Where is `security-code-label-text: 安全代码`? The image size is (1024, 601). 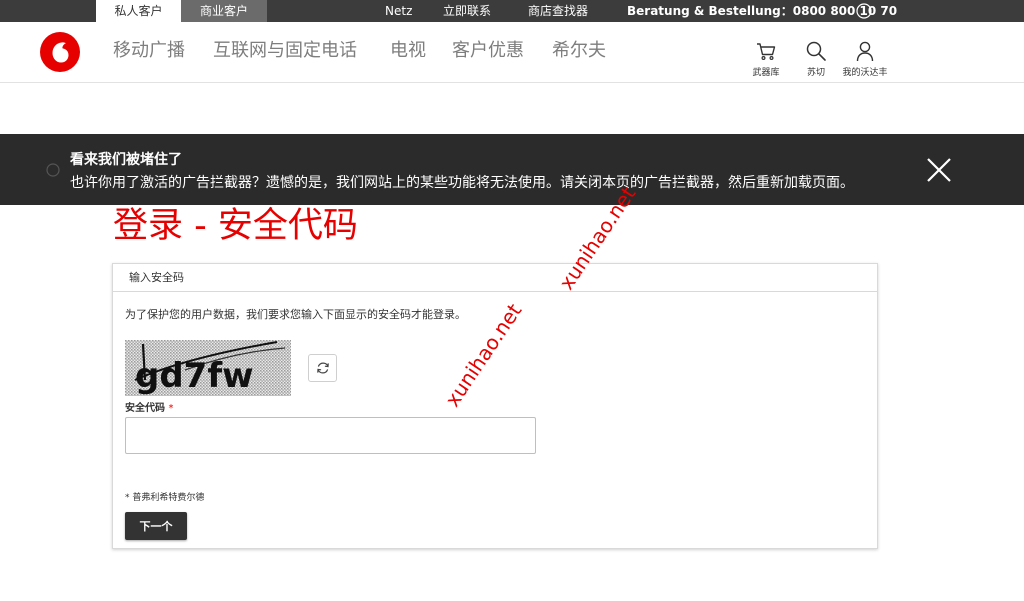
security-code-label-text: 安全代码 is located at coordinates (145, 408).